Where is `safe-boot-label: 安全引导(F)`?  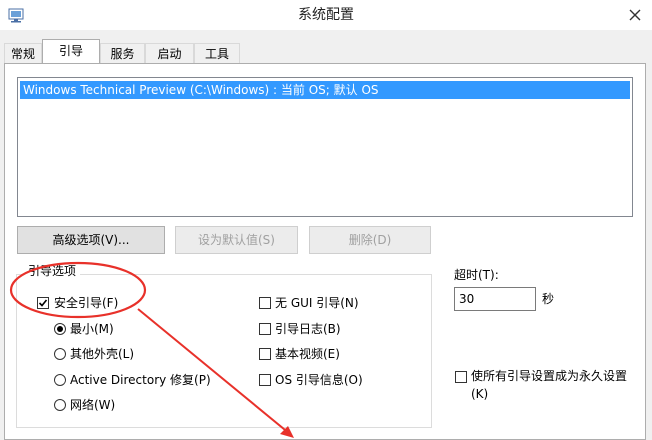 safe-boot-label: 安全引导(F) is located at coordinates (86, 303).